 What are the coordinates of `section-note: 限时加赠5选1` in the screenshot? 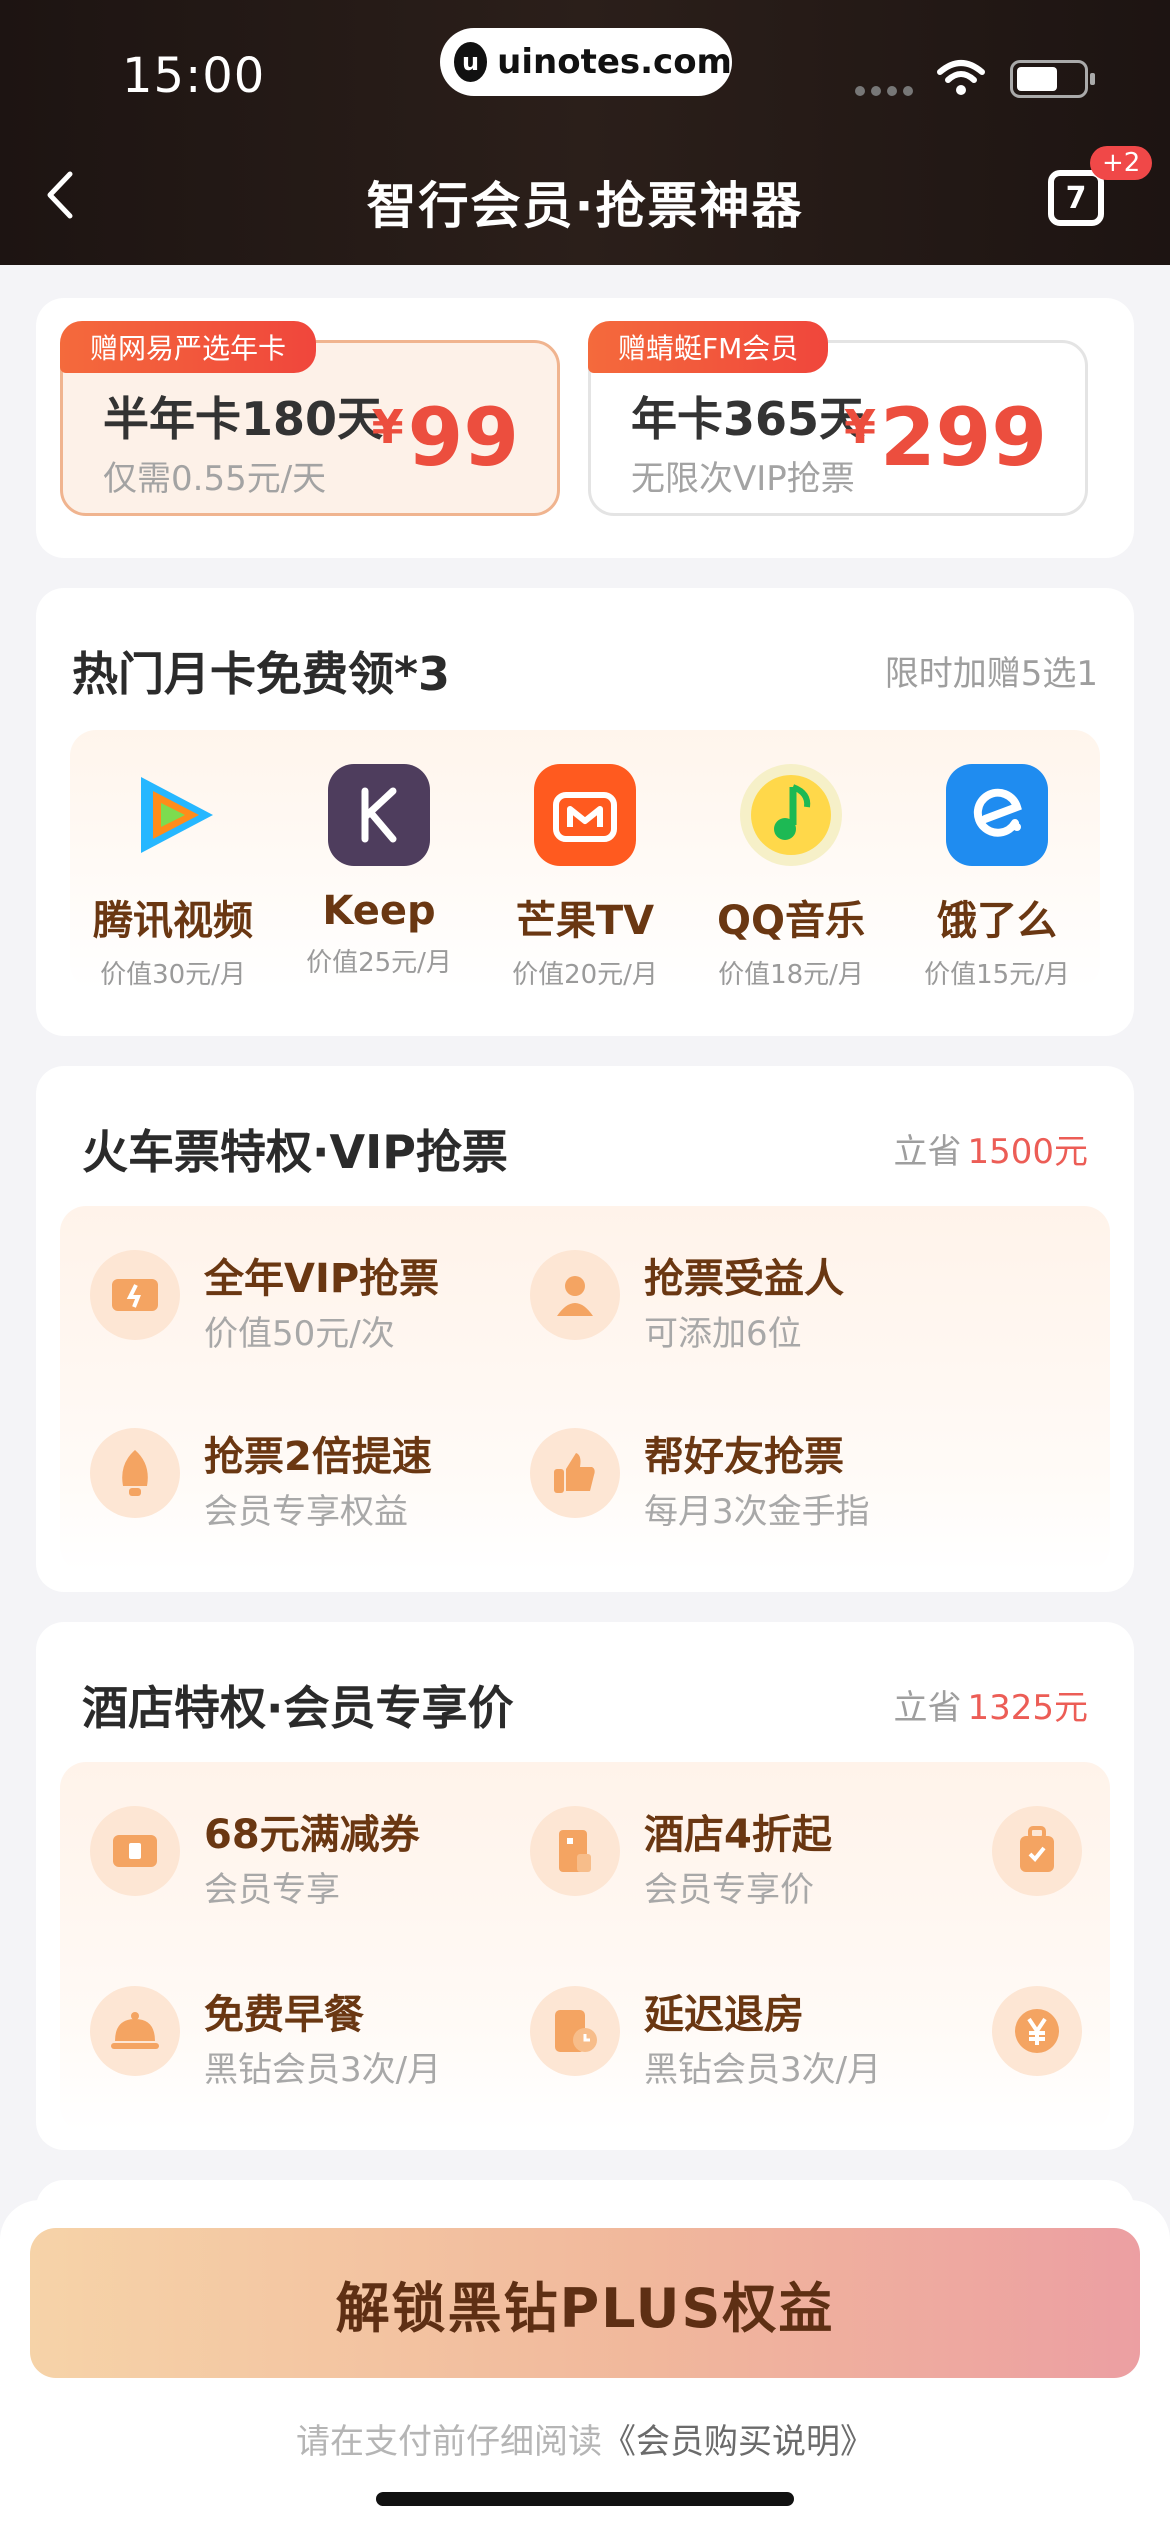 It's located at (991, 674).